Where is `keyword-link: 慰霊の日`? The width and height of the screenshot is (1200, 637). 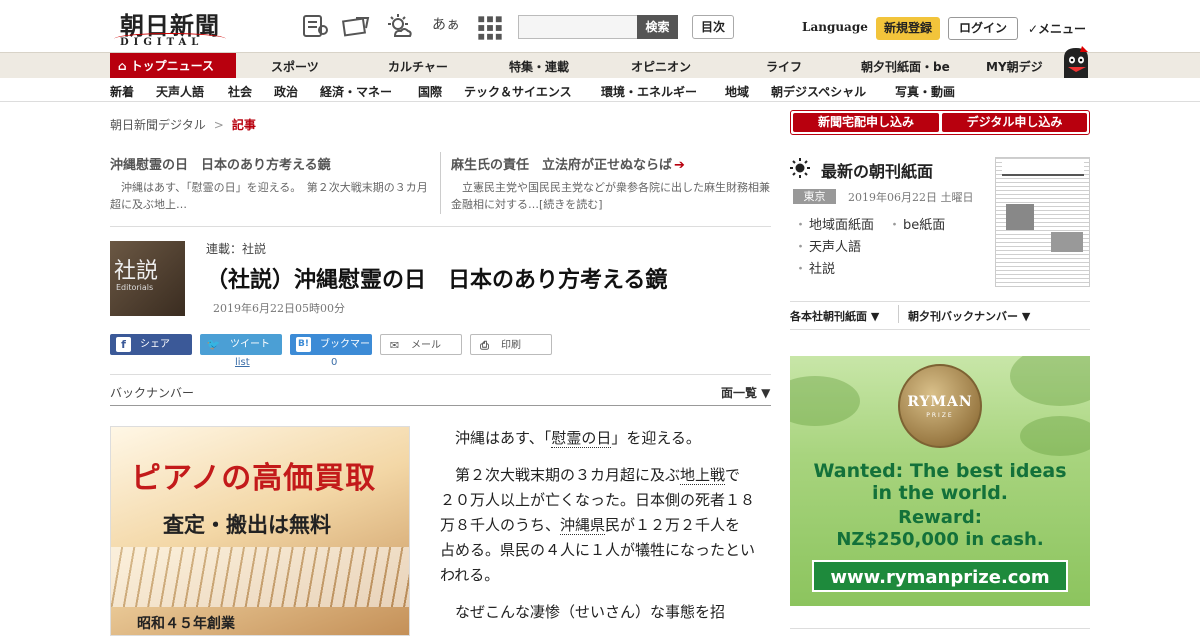 keyword-link: 慰霊の日 is located at coordinates (581, 438).